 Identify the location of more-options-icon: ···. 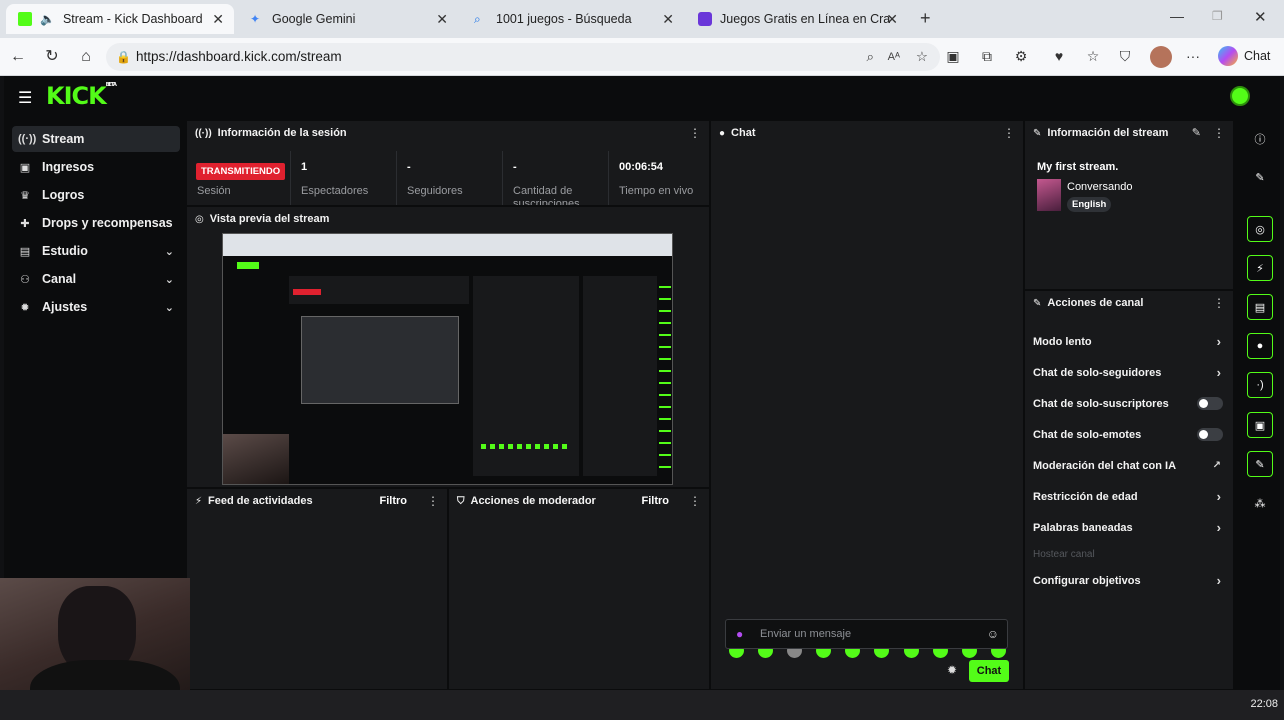
(1193, 56).